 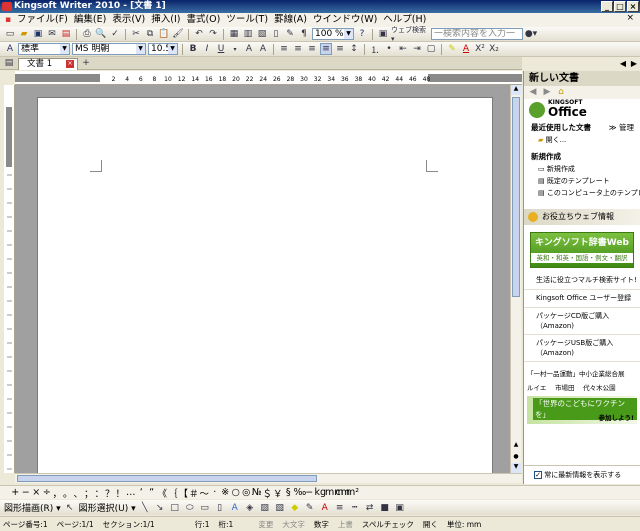 What do you see at coordinates (250, 508) in the screenshot?
I see `diagram-icon: ◈` at bounding box center [250, 508].